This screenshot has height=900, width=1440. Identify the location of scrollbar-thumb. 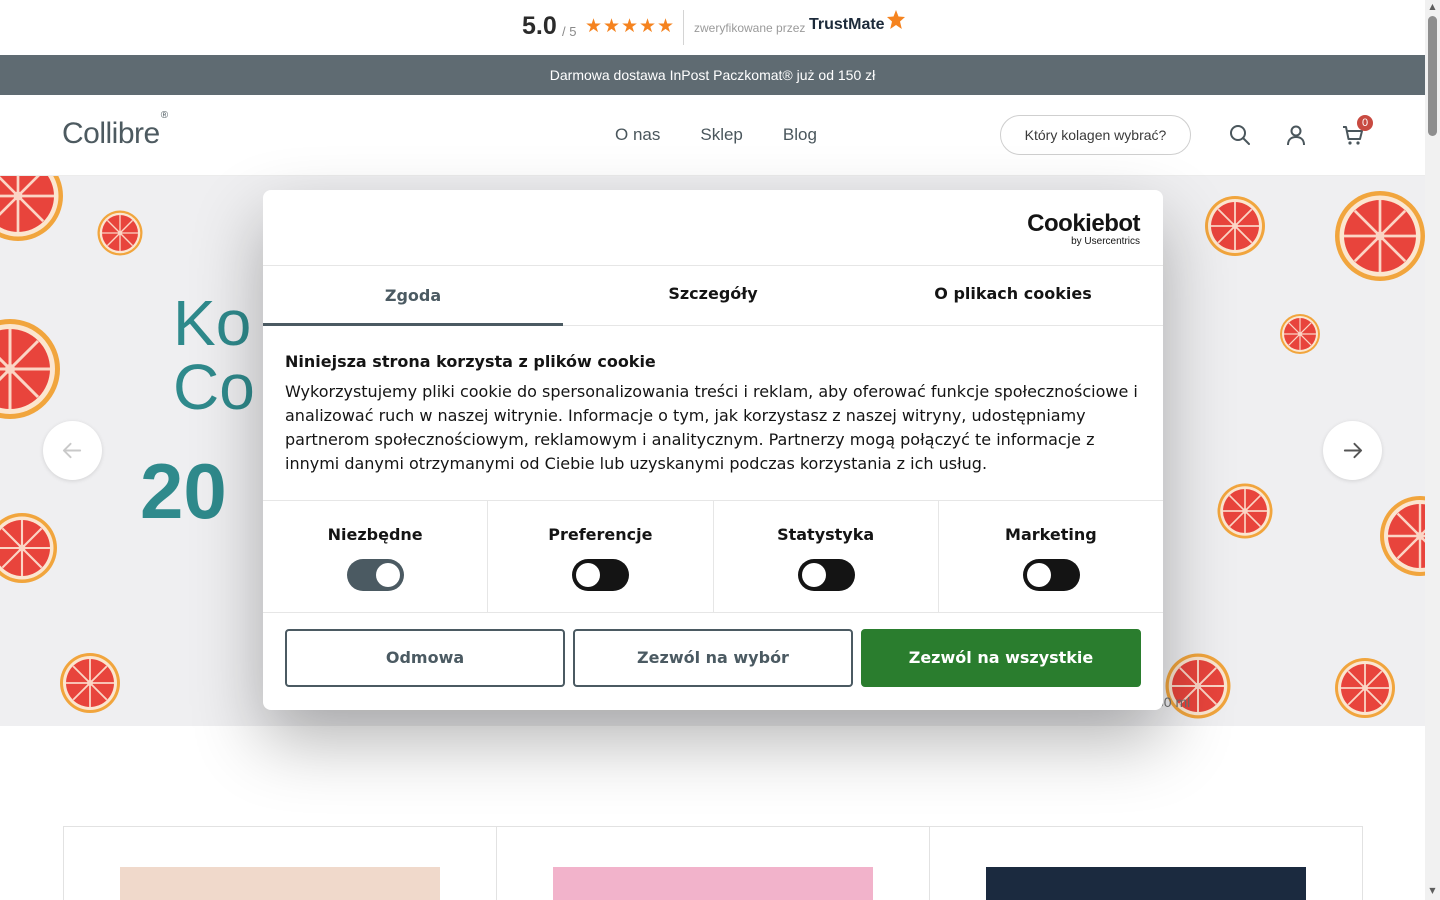
(1432, 76).